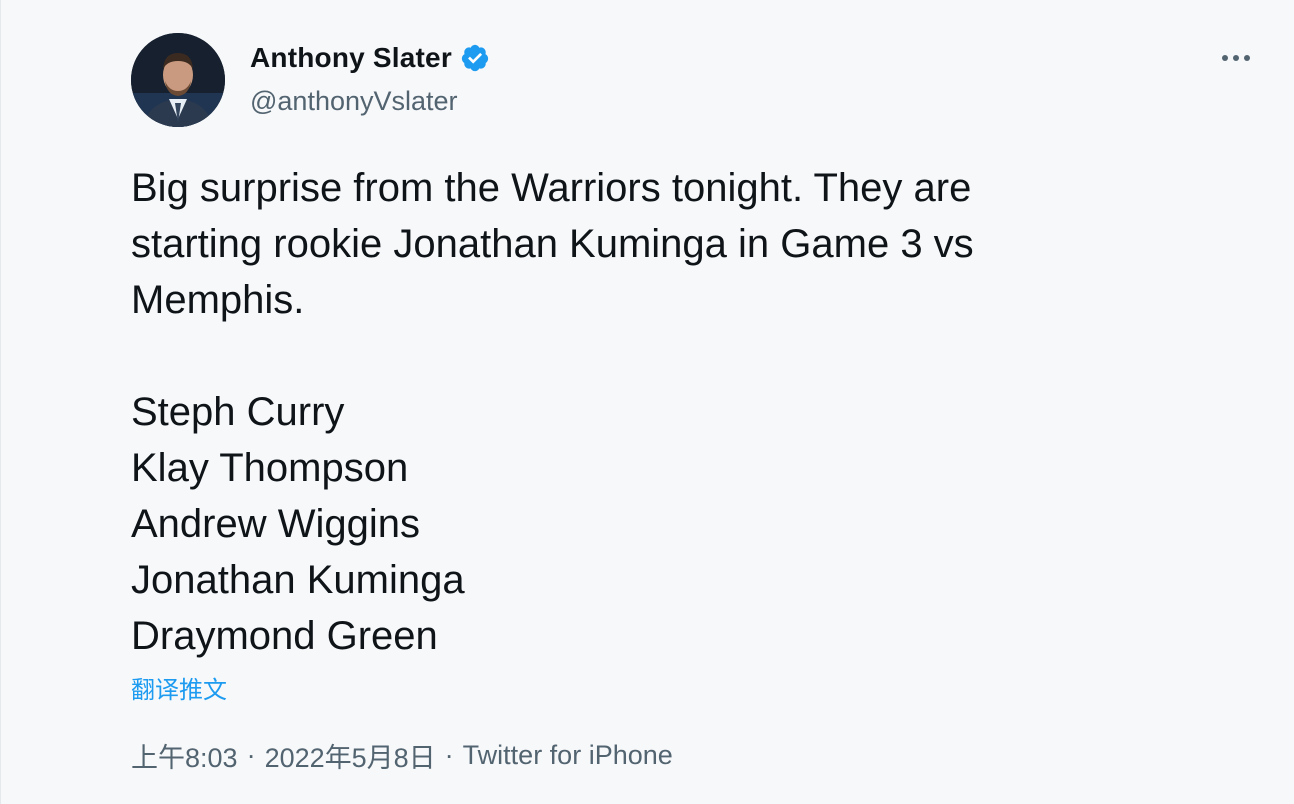  What do you see at coordinates (370, 101) in the screenshot?
I see `author-handle: @anthonyVslater` at bounding box center [370, 101].